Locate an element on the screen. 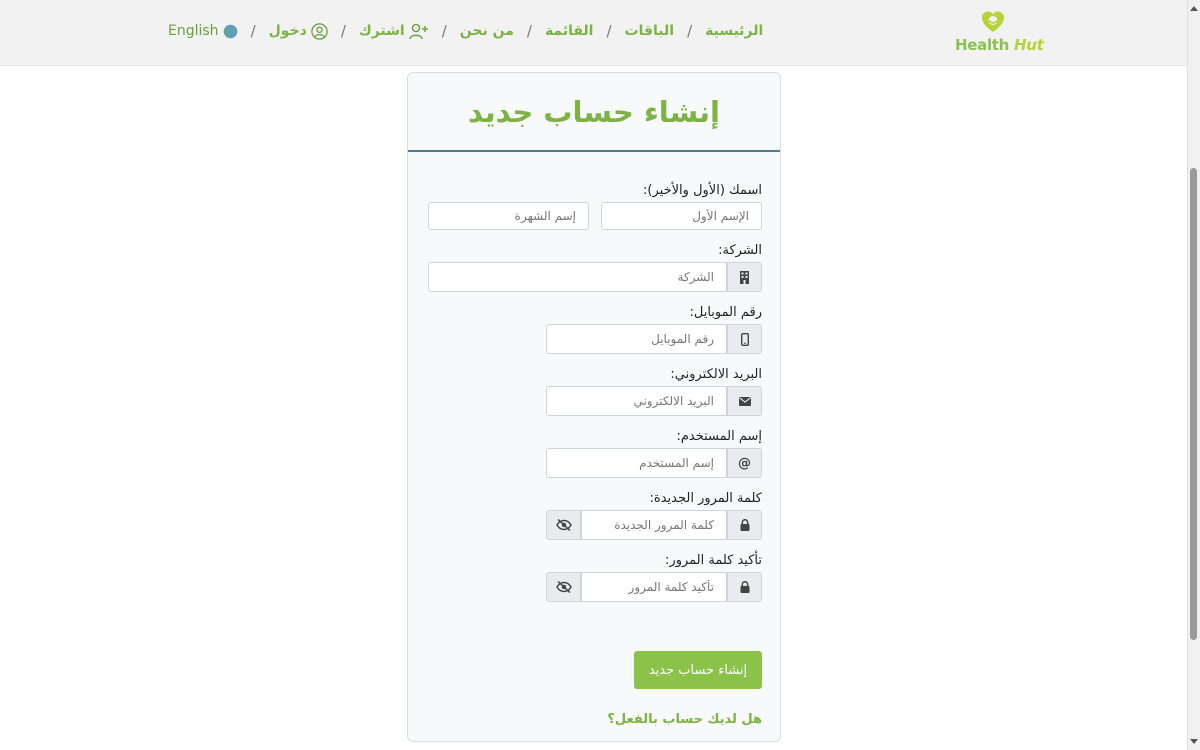 This screenshot has height=750, width=1200. mobile-input is located at coordinates (636, 339).